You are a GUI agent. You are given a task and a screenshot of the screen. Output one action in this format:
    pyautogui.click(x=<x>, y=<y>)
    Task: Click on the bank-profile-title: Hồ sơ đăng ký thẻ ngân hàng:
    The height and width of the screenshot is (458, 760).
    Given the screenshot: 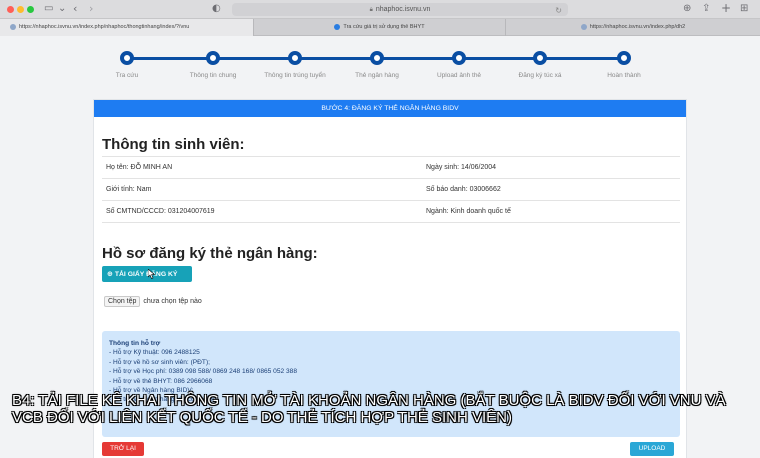 What is the action you would take?
    pyautogui.click(x=210, y=253)
    